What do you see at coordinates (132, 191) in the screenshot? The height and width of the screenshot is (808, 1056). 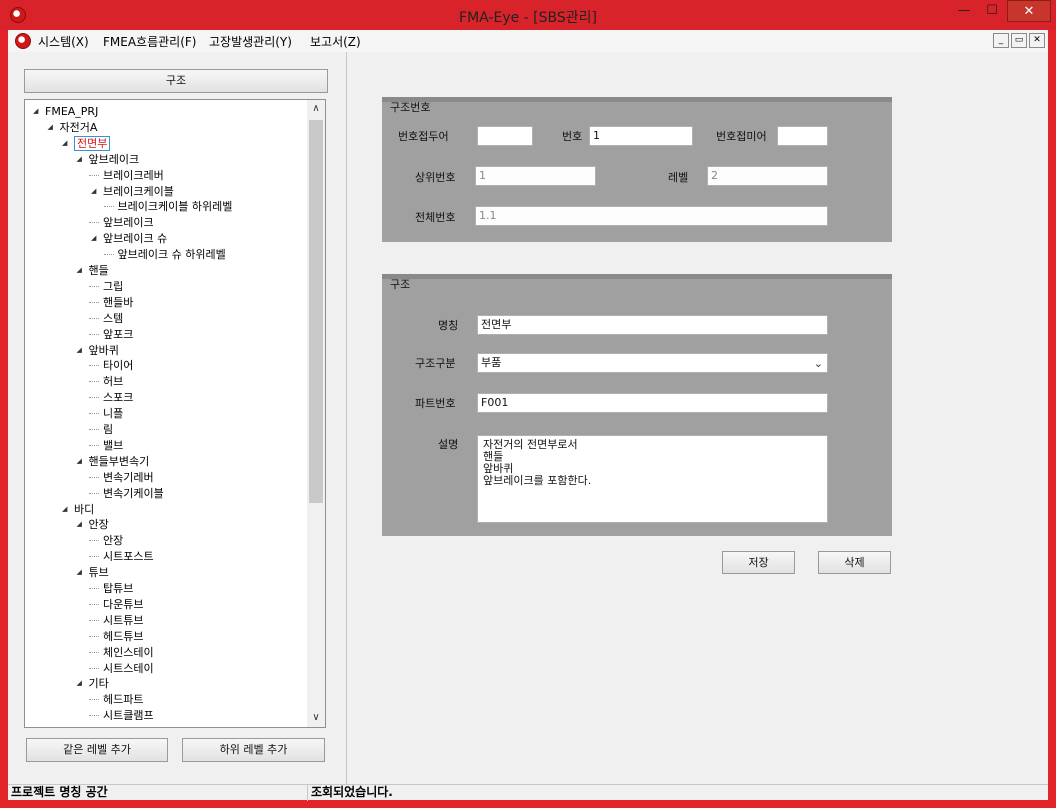 I see `tree-node: ◢ 브레이크케이블` at bounding box center [132, 191].